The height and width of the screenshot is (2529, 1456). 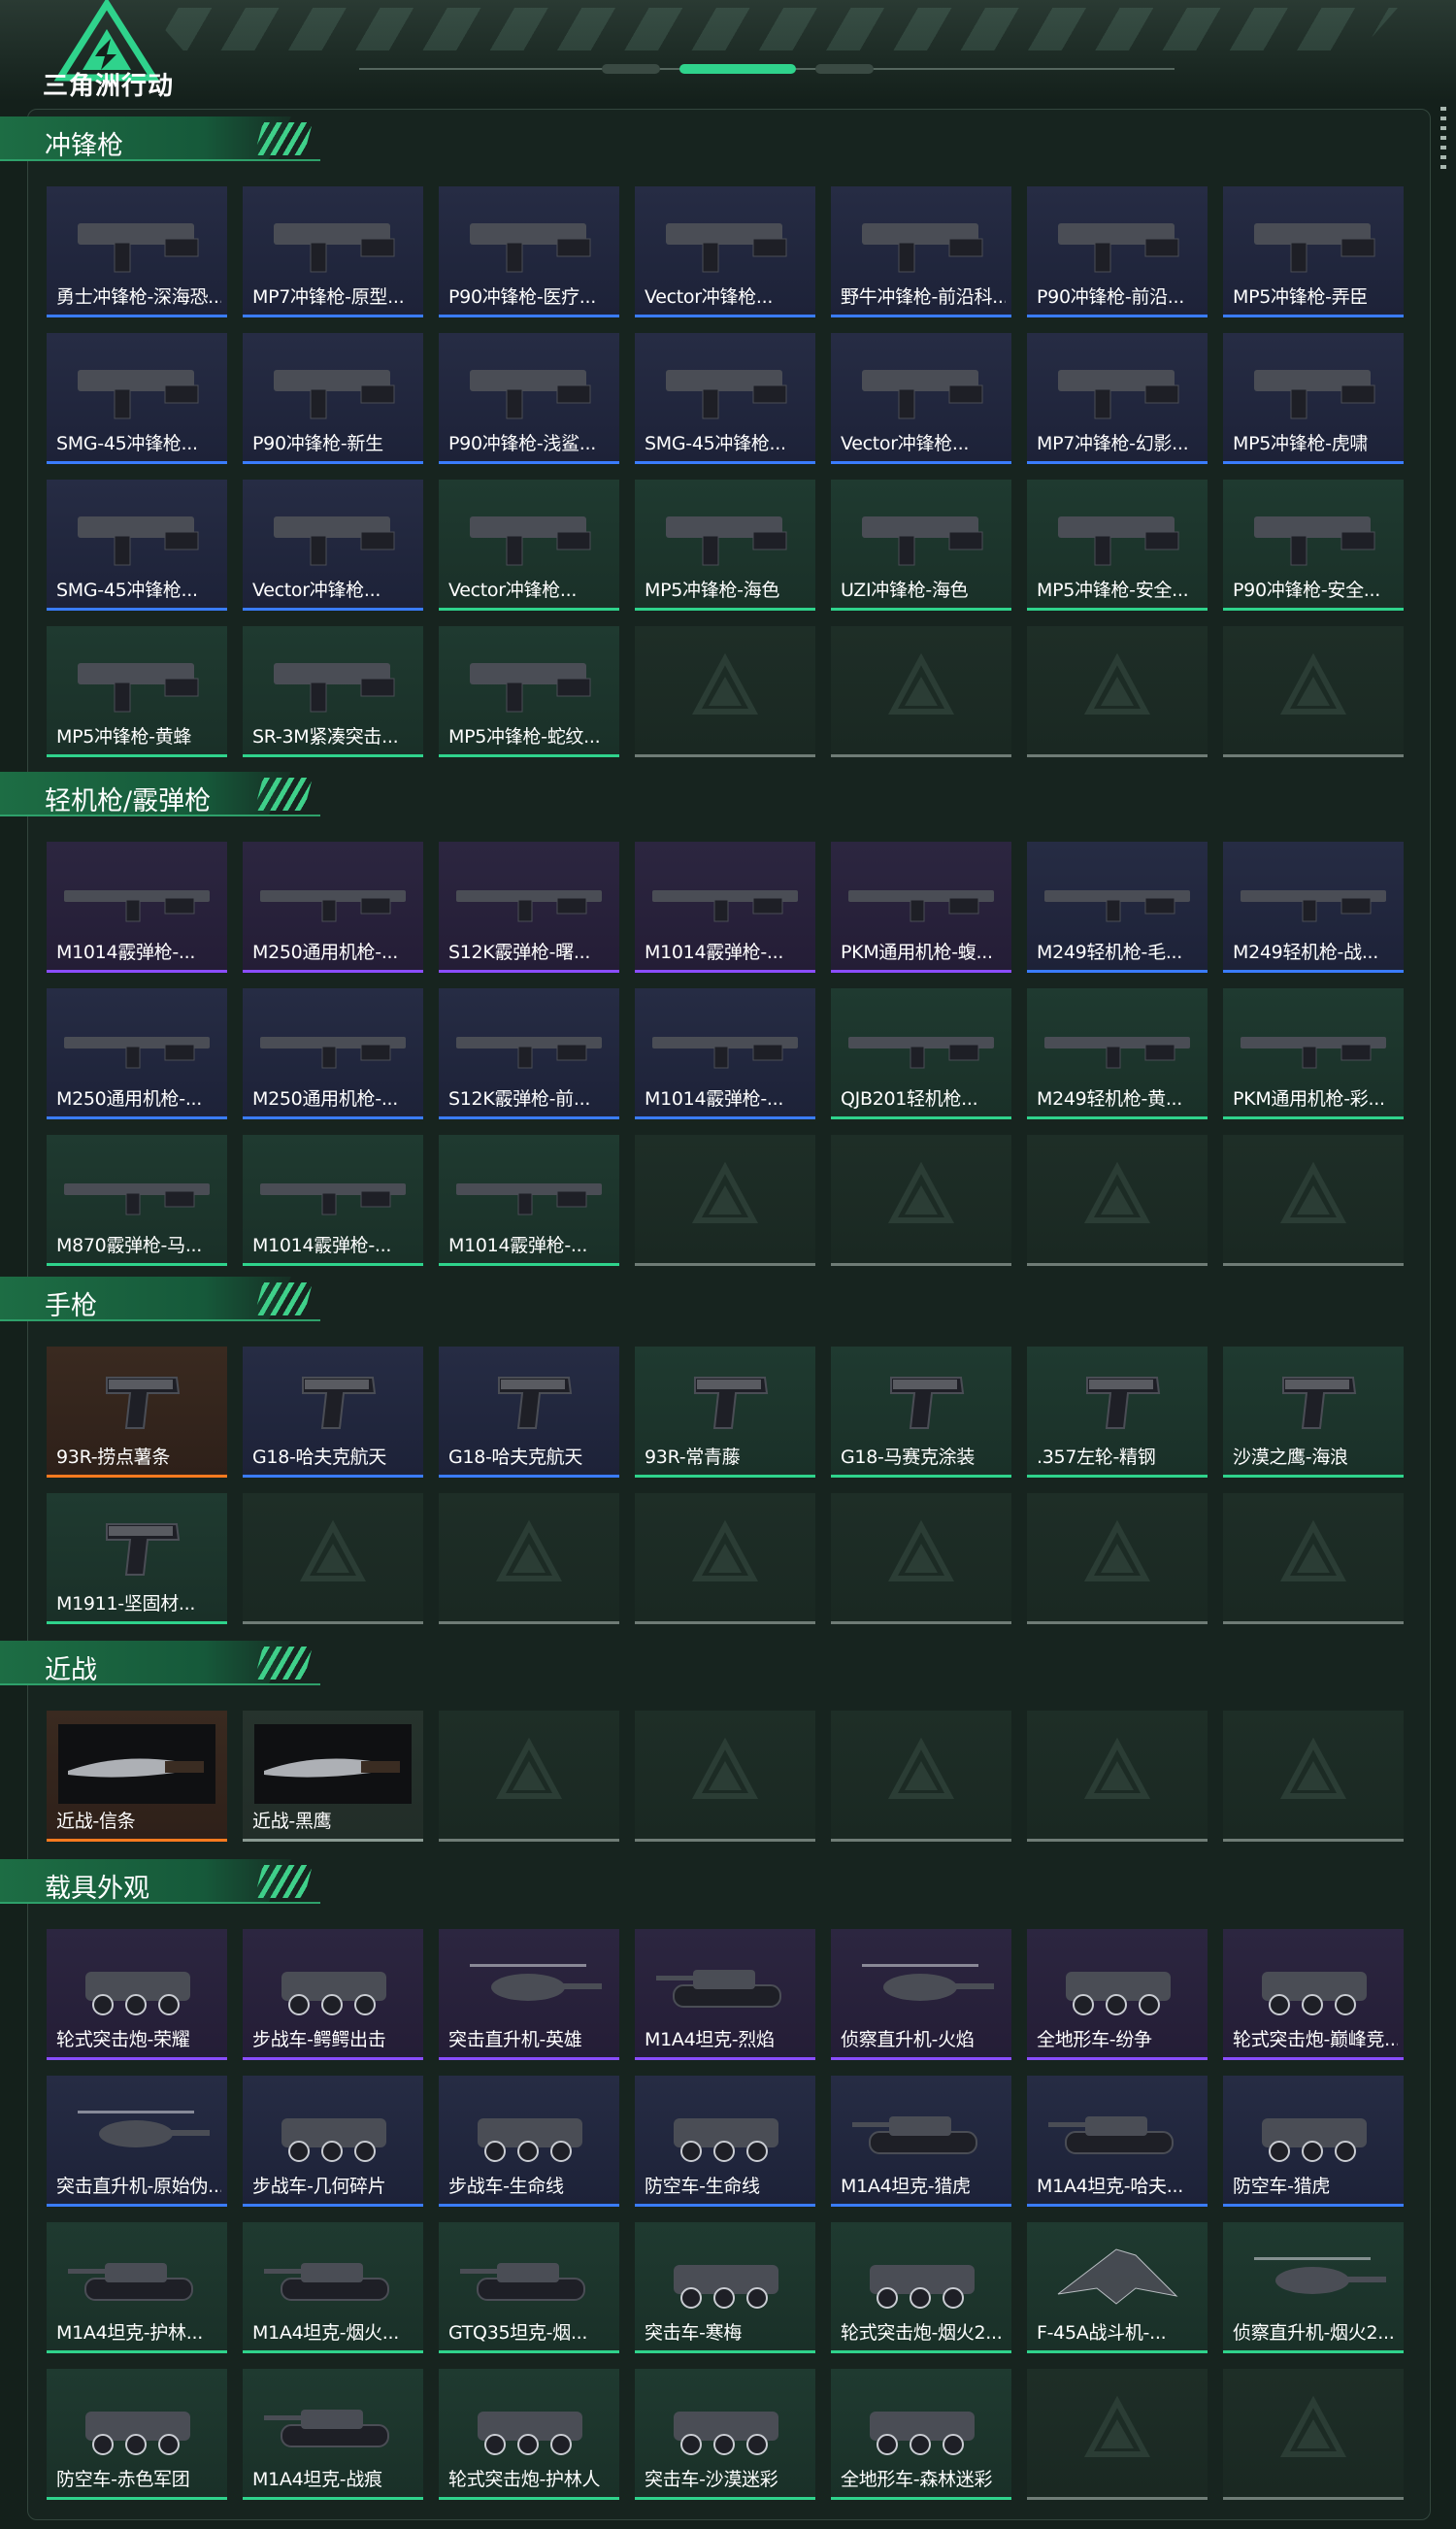 I want to click on skin-card: 突击车-寒梅, so click(x=725, y=2288).